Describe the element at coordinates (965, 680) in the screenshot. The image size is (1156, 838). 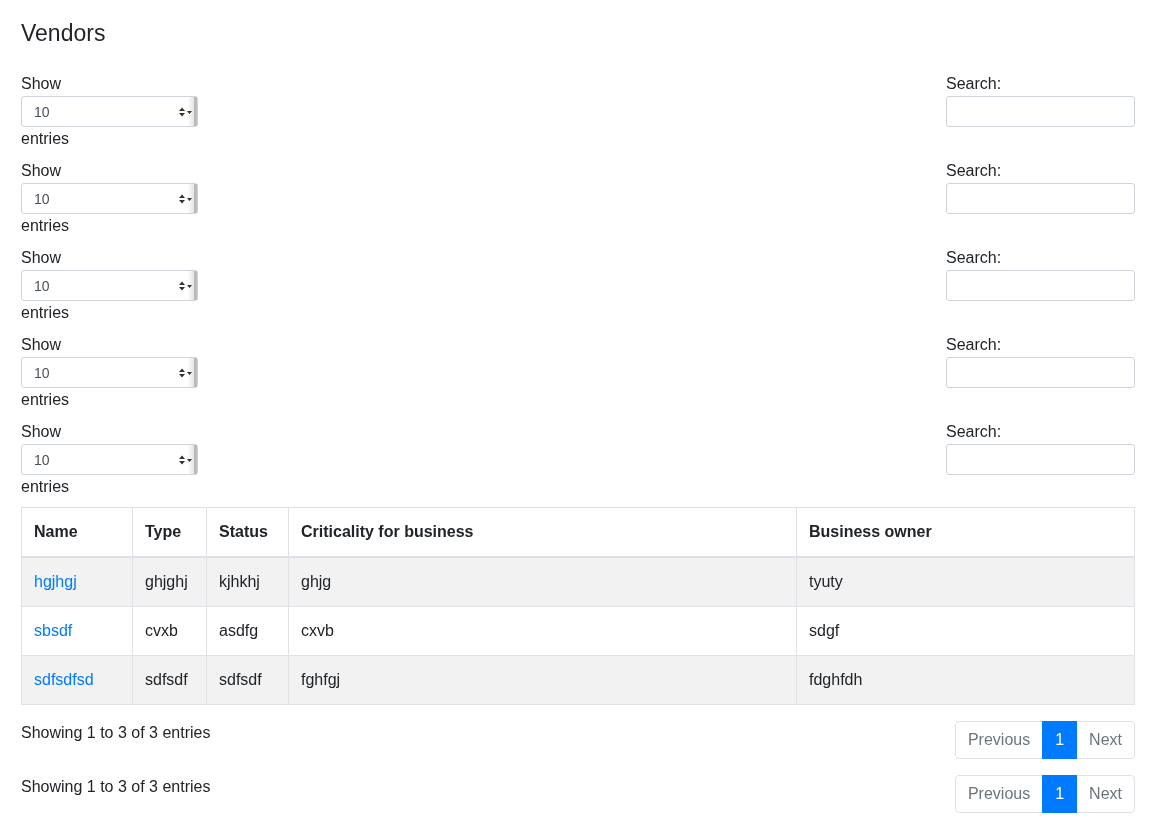
I see `table-cell: fdghfdh` at that location.